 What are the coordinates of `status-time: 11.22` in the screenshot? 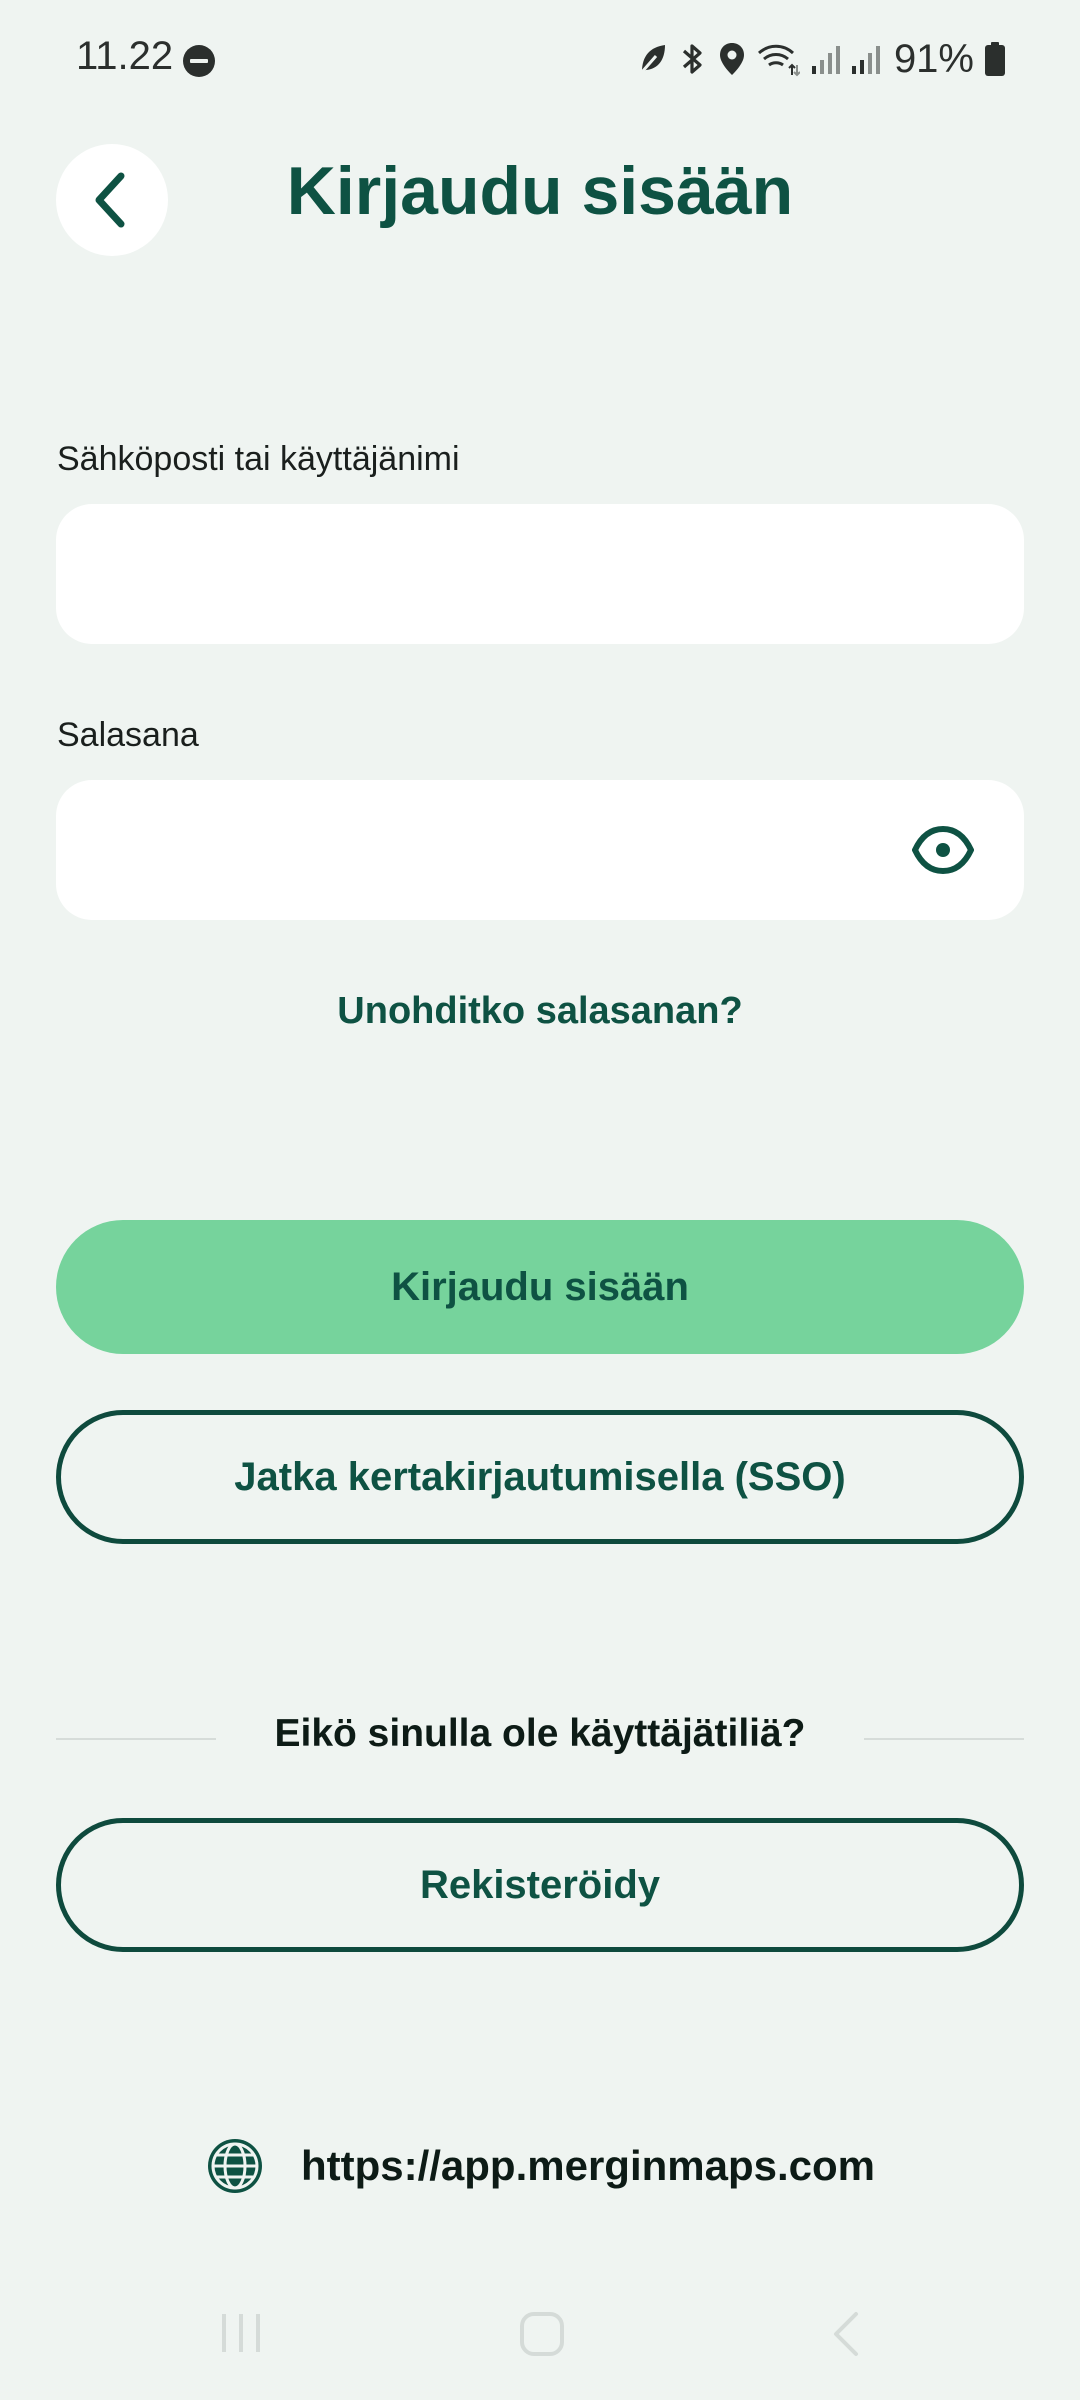 It's located at (125, 56).